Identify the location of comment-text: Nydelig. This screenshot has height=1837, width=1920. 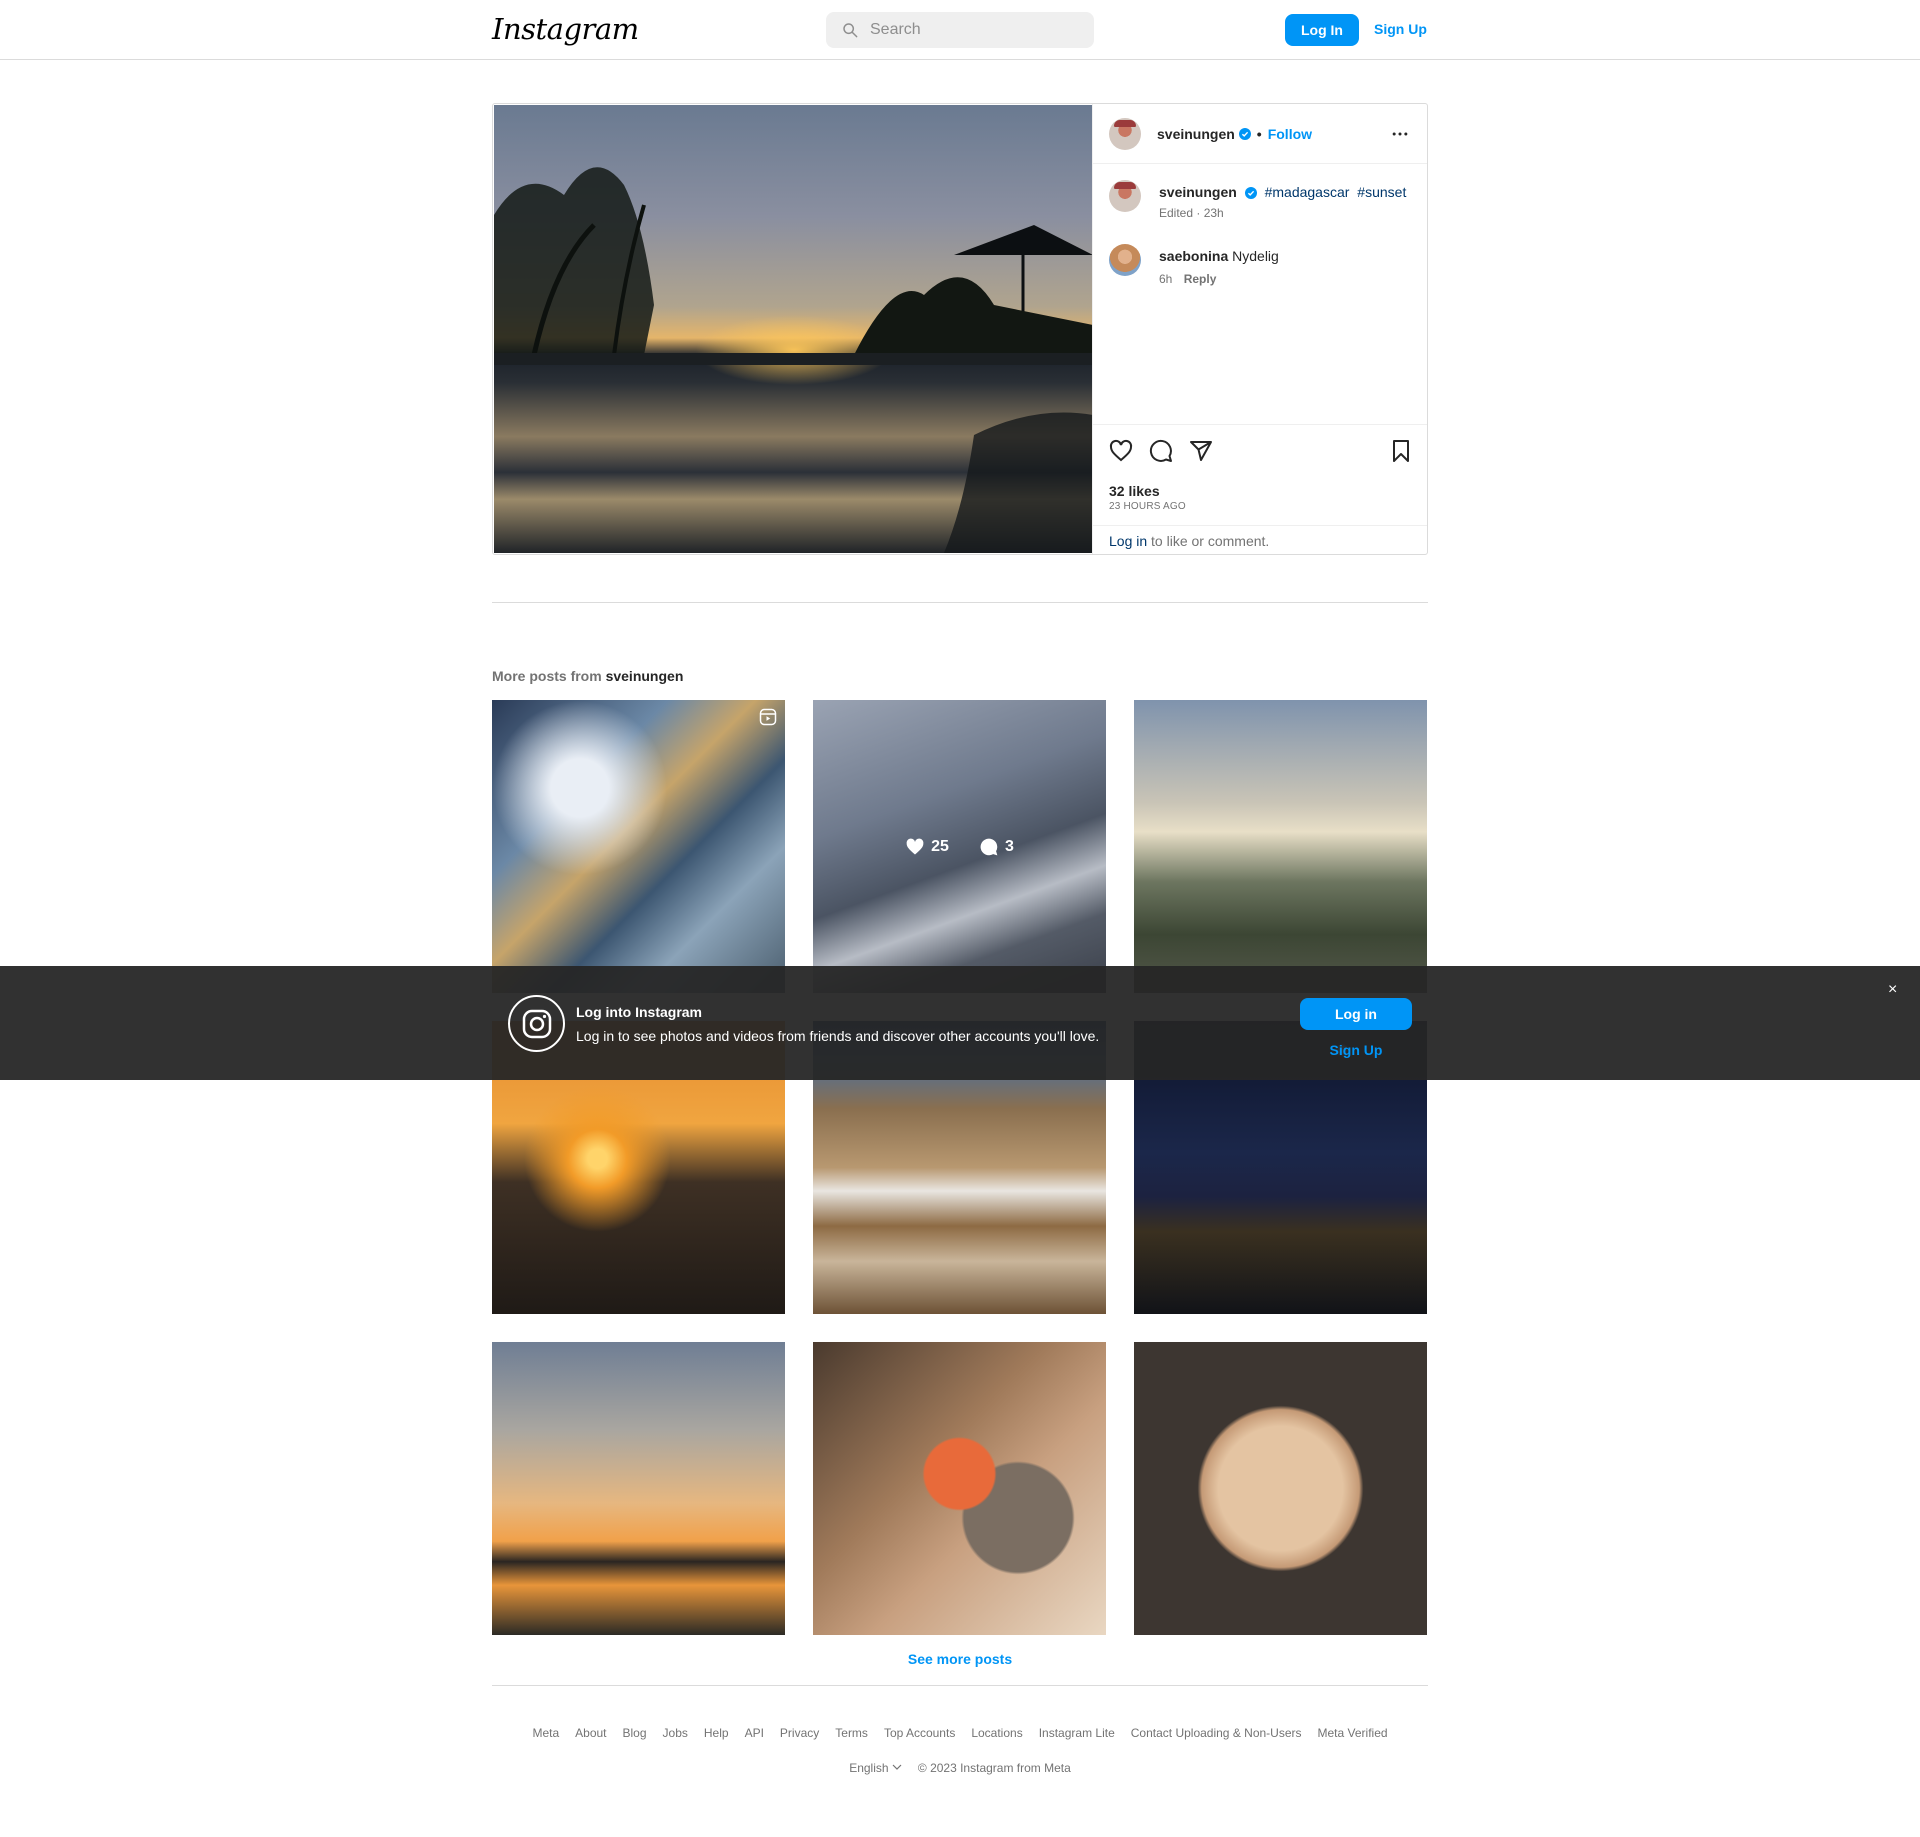
(1255, 256).